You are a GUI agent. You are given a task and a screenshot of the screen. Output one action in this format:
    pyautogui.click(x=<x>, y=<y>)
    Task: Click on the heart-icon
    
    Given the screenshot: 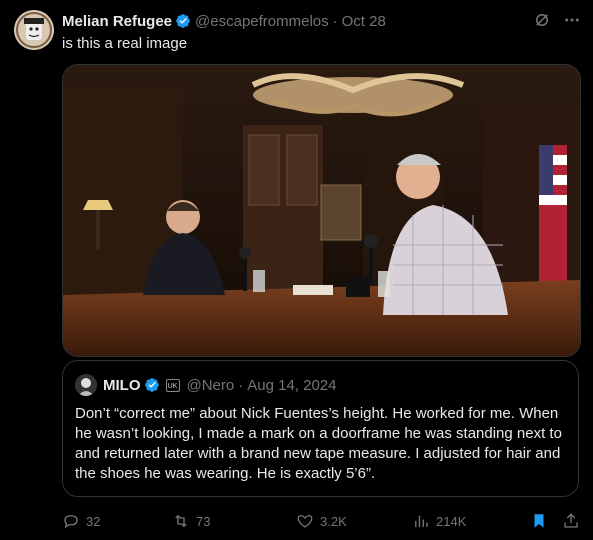 What is the action you would take?
    pyautogui.click(x=305, y=521)
    